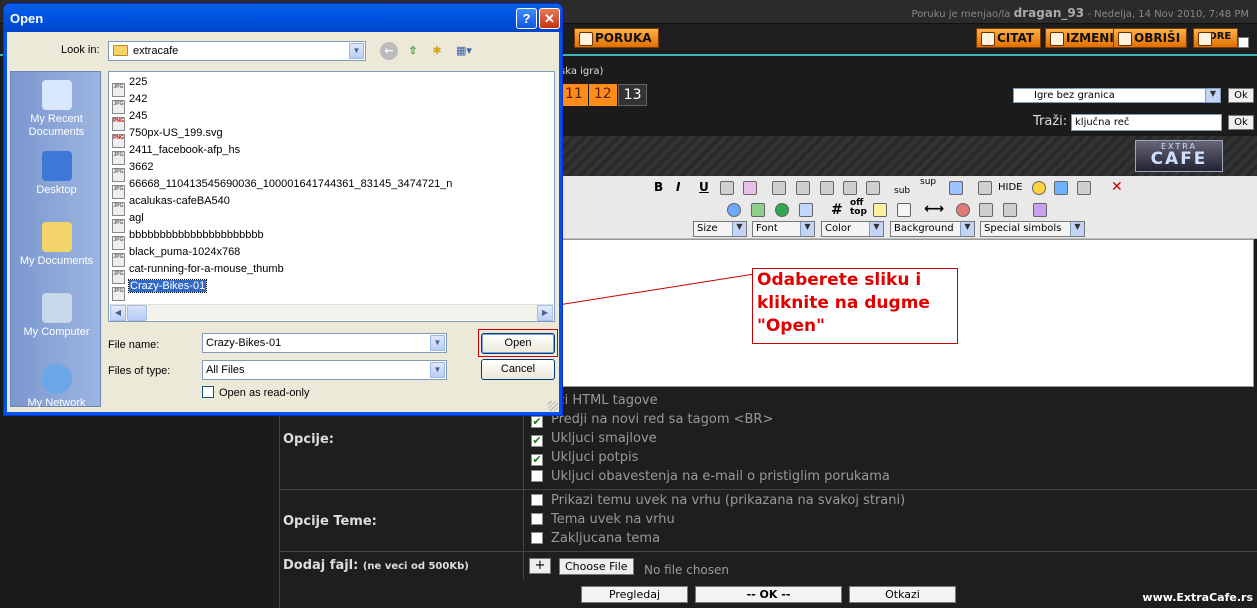 This screenshot has width=1257, height=608. Describe the element at coordinates (437, 51) in the screenshot. I see `new-folder-icon: ✱` at that location.